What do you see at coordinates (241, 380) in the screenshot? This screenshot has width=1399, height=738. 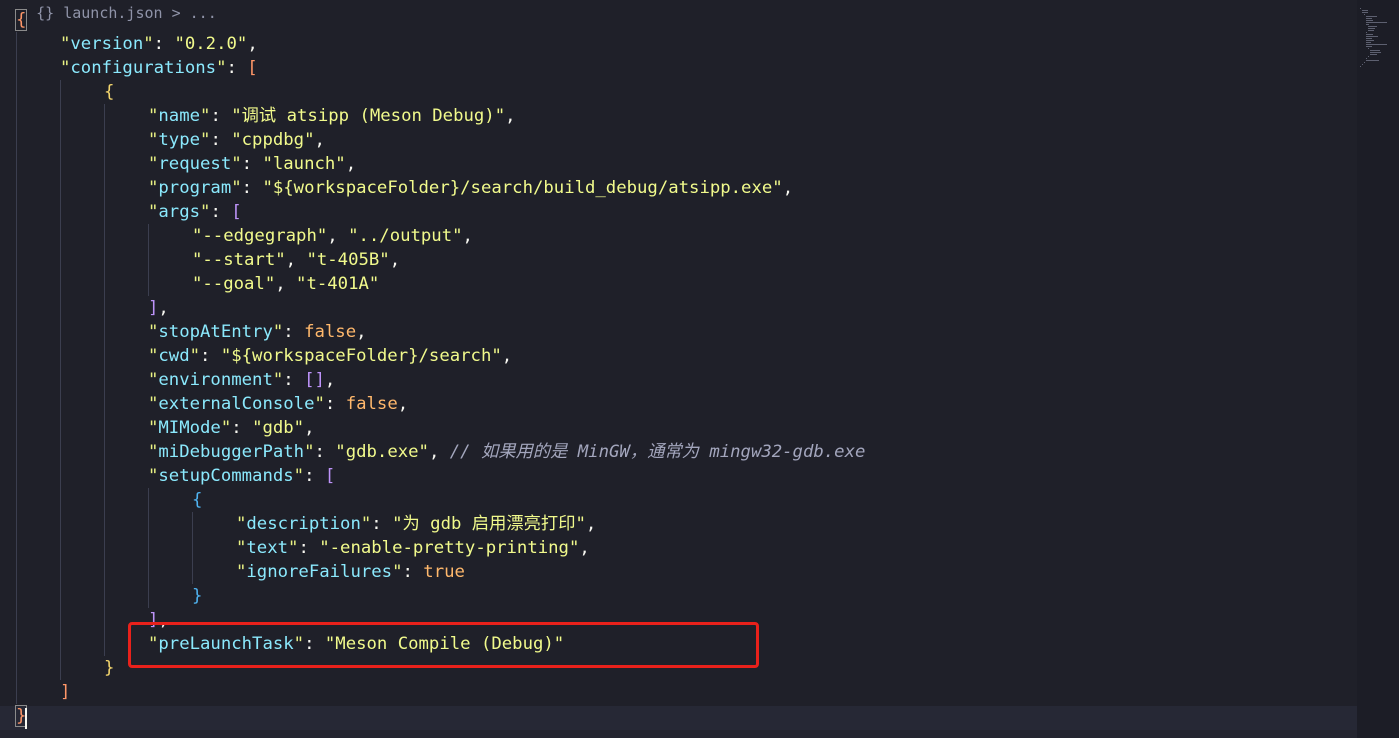 I see `code-line: "environment": [],` at bounding box center [241, 380].